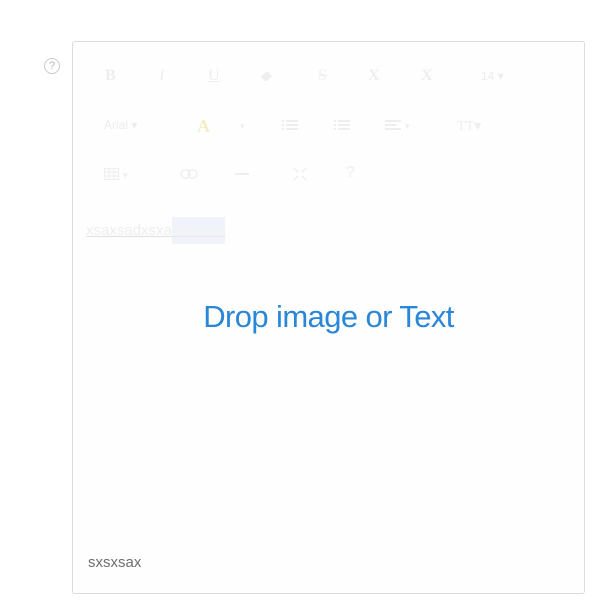 Image resolution: width=596 pixels, height=611 pixels. Describe the element at coordinates (198, 230) in the screenshot. I see `editor-selected-text: sxsxsax` at that location.